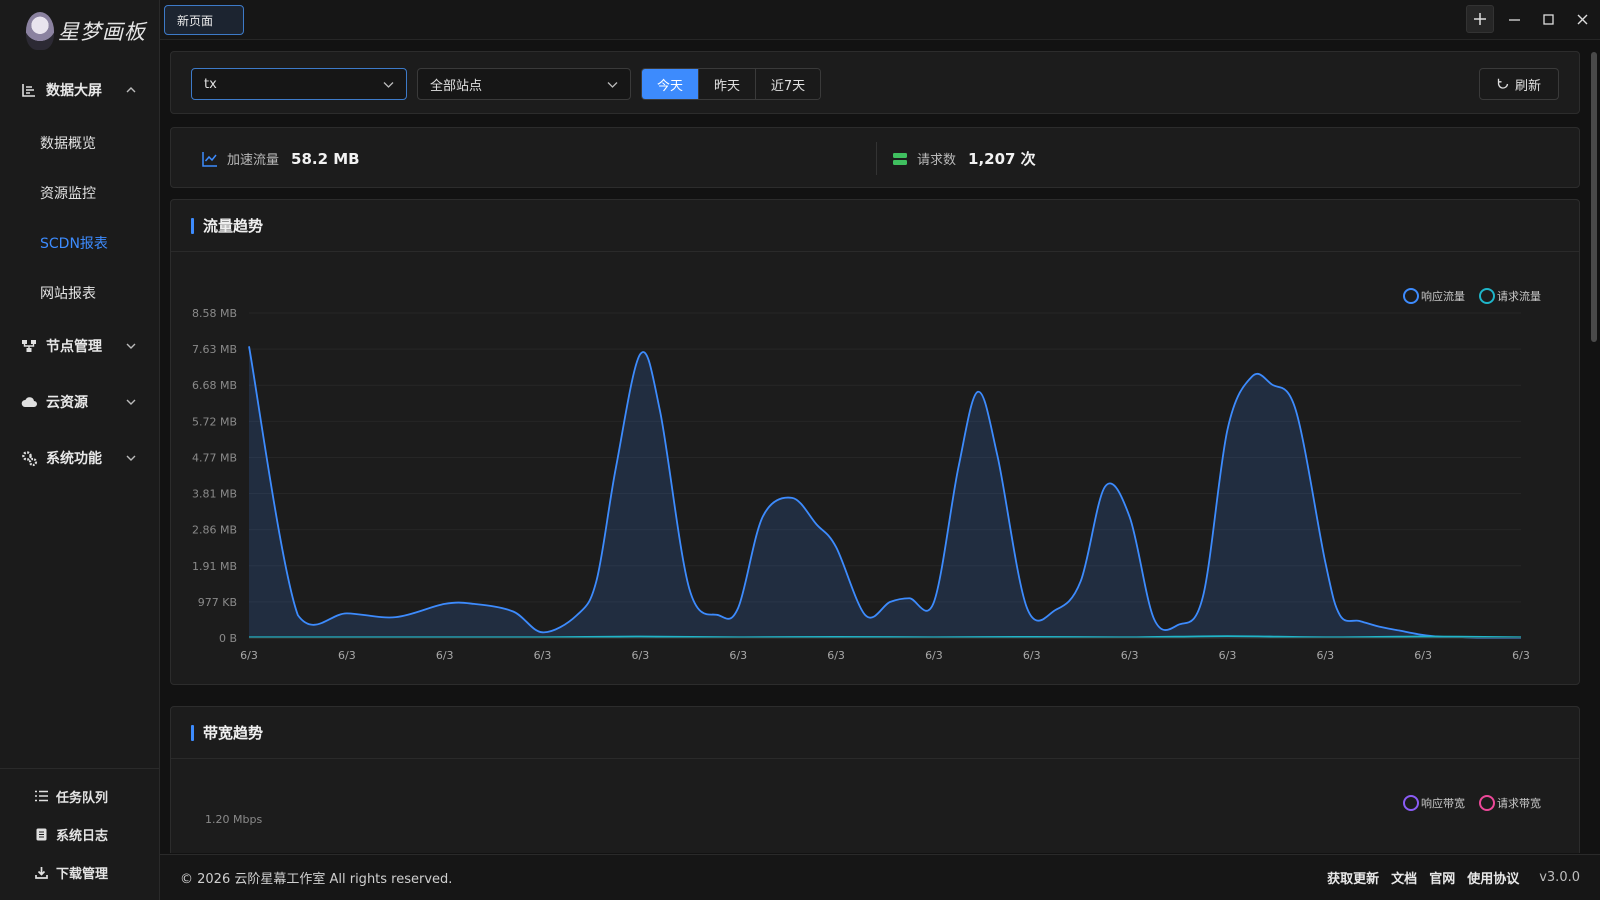 The image size is (1600, 900). I want to click on nav-group-label: 系统功能, so click(74, 459).